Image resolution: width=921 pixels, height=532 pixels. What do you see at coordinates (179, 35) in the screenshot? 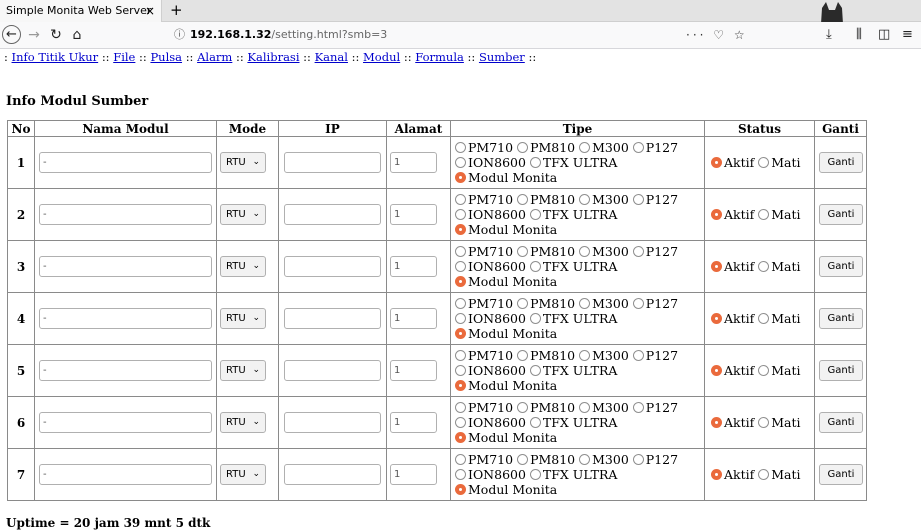
I see `site-info-icon: ⓘ` at bounding box center [179, 35].